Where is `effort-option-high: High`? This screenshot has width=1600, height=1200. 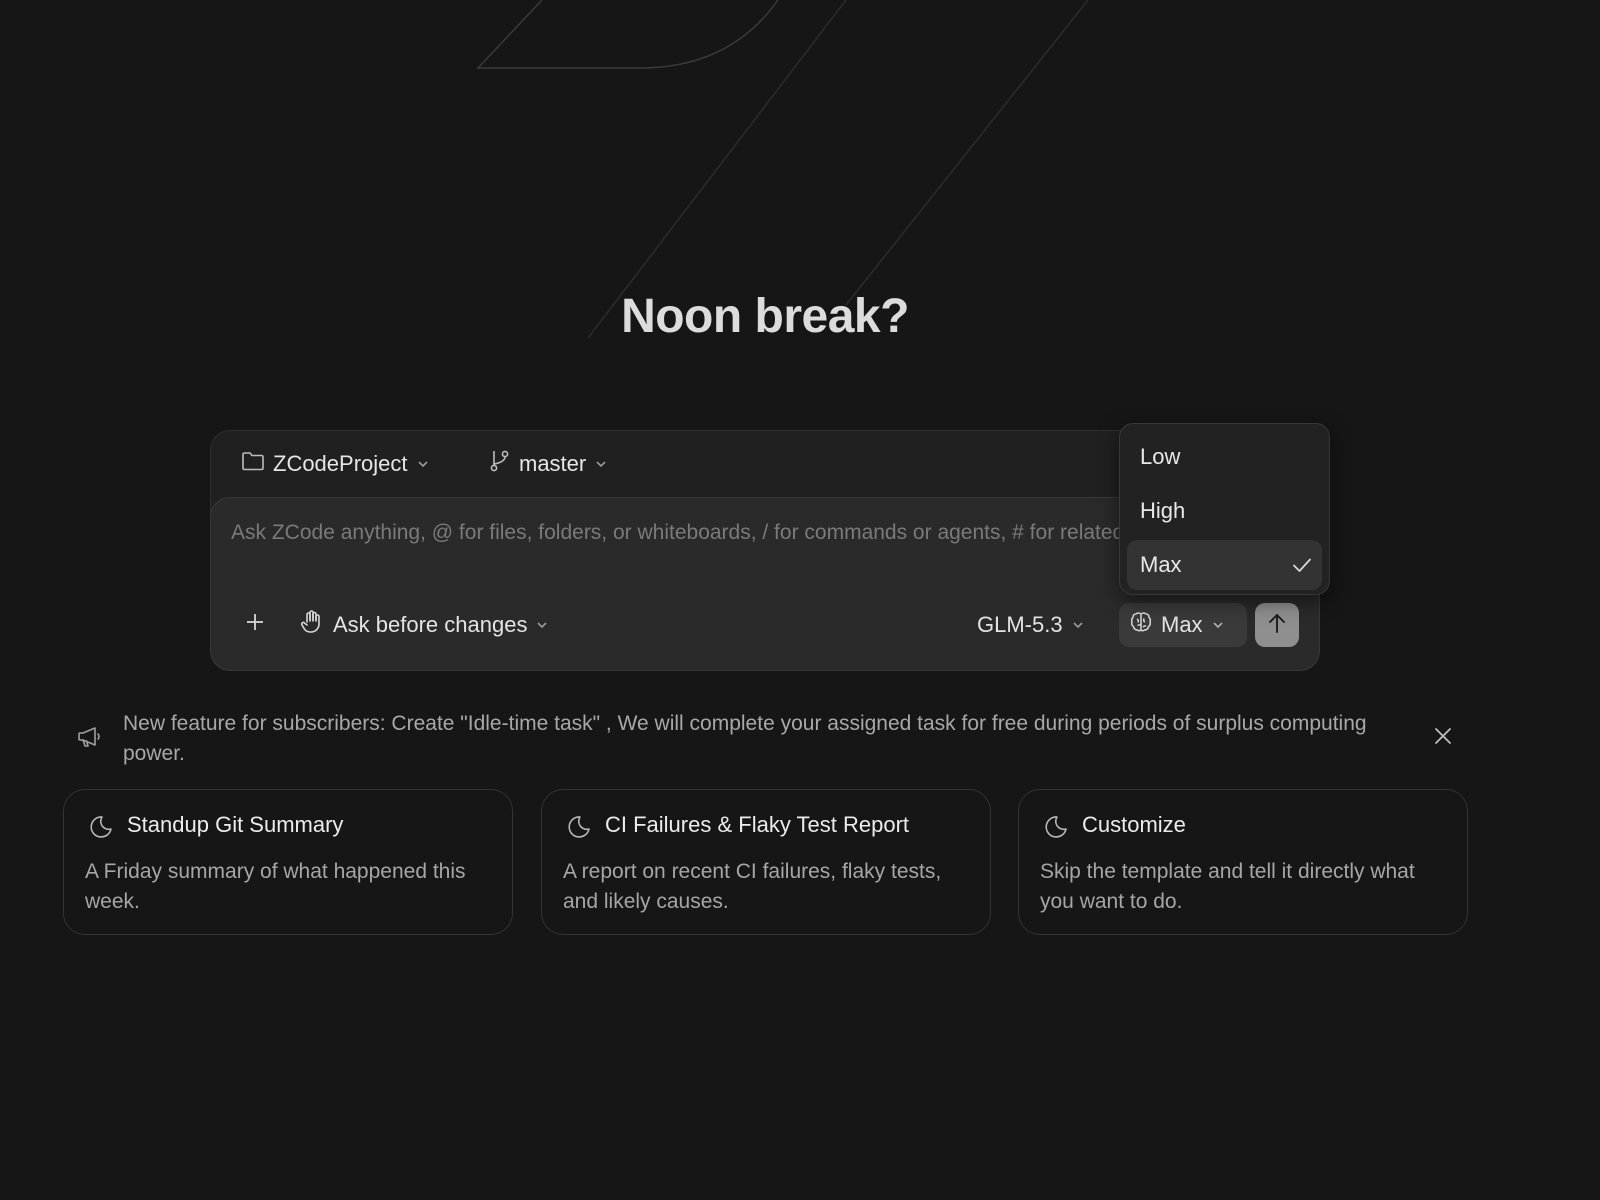
effort-option-high: High is located at coordinates (1224, 511).